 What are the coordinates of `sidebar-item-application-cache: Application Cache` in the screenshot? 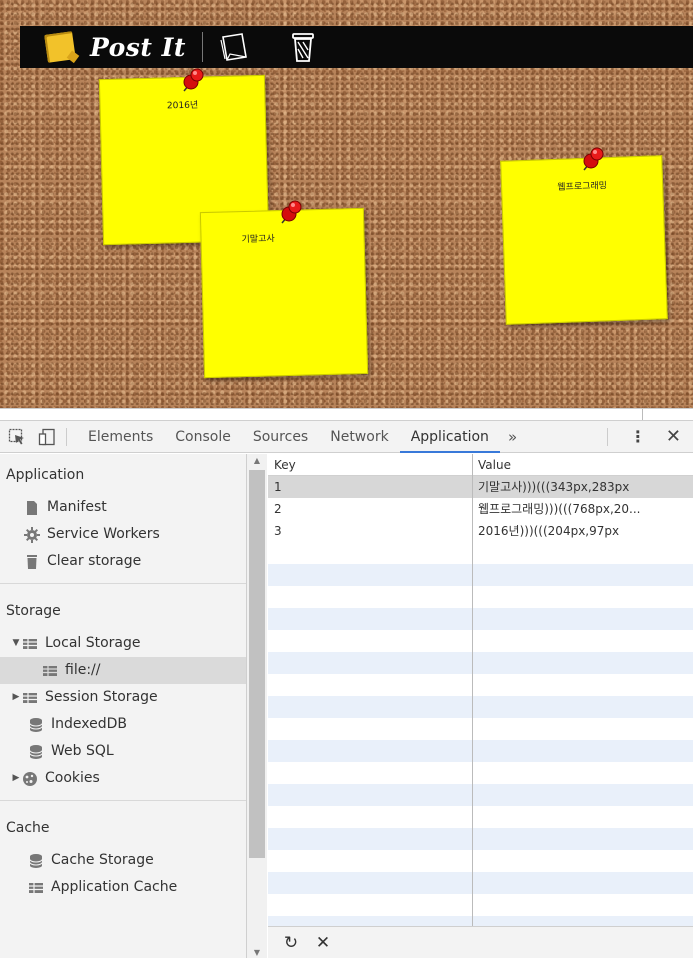 It's located at (123, 887).